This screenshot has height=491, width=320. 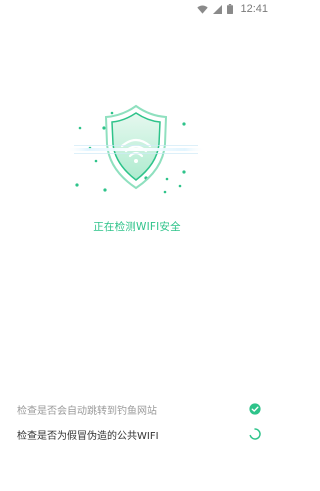 What do you see at coordinates (255, 409) in the screenshot?
I see `check-circle-icon` at bounding box center [255, 409].